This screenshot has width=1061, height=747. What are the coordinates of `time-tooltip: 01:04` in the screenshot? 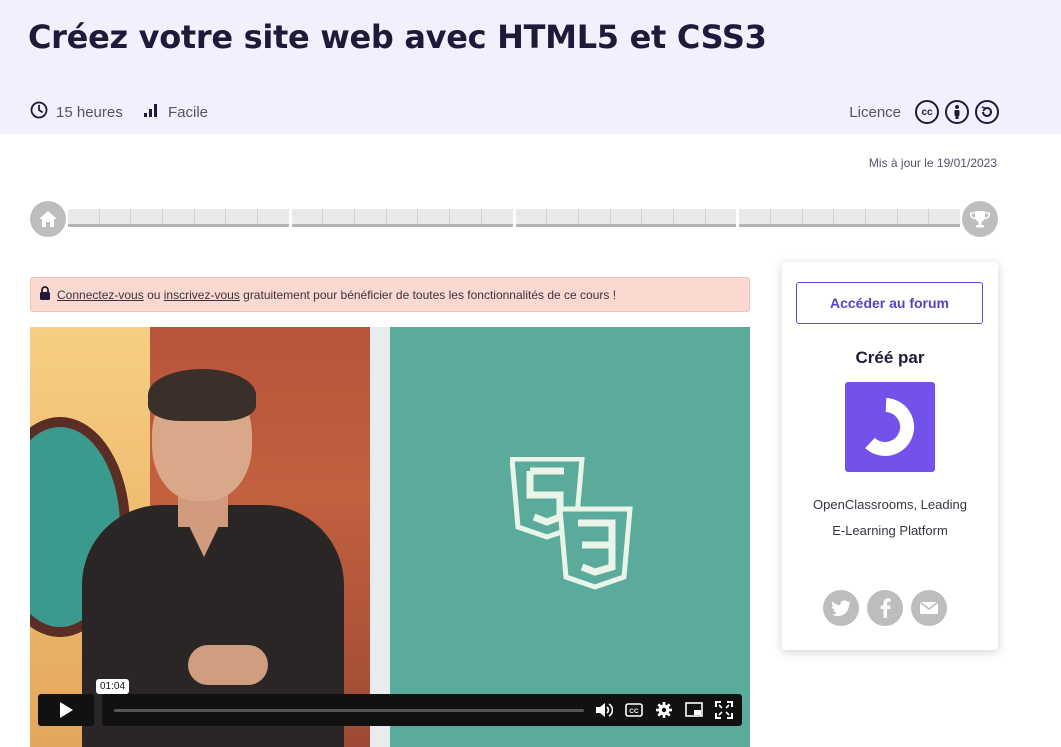 It's located at (113, 686).